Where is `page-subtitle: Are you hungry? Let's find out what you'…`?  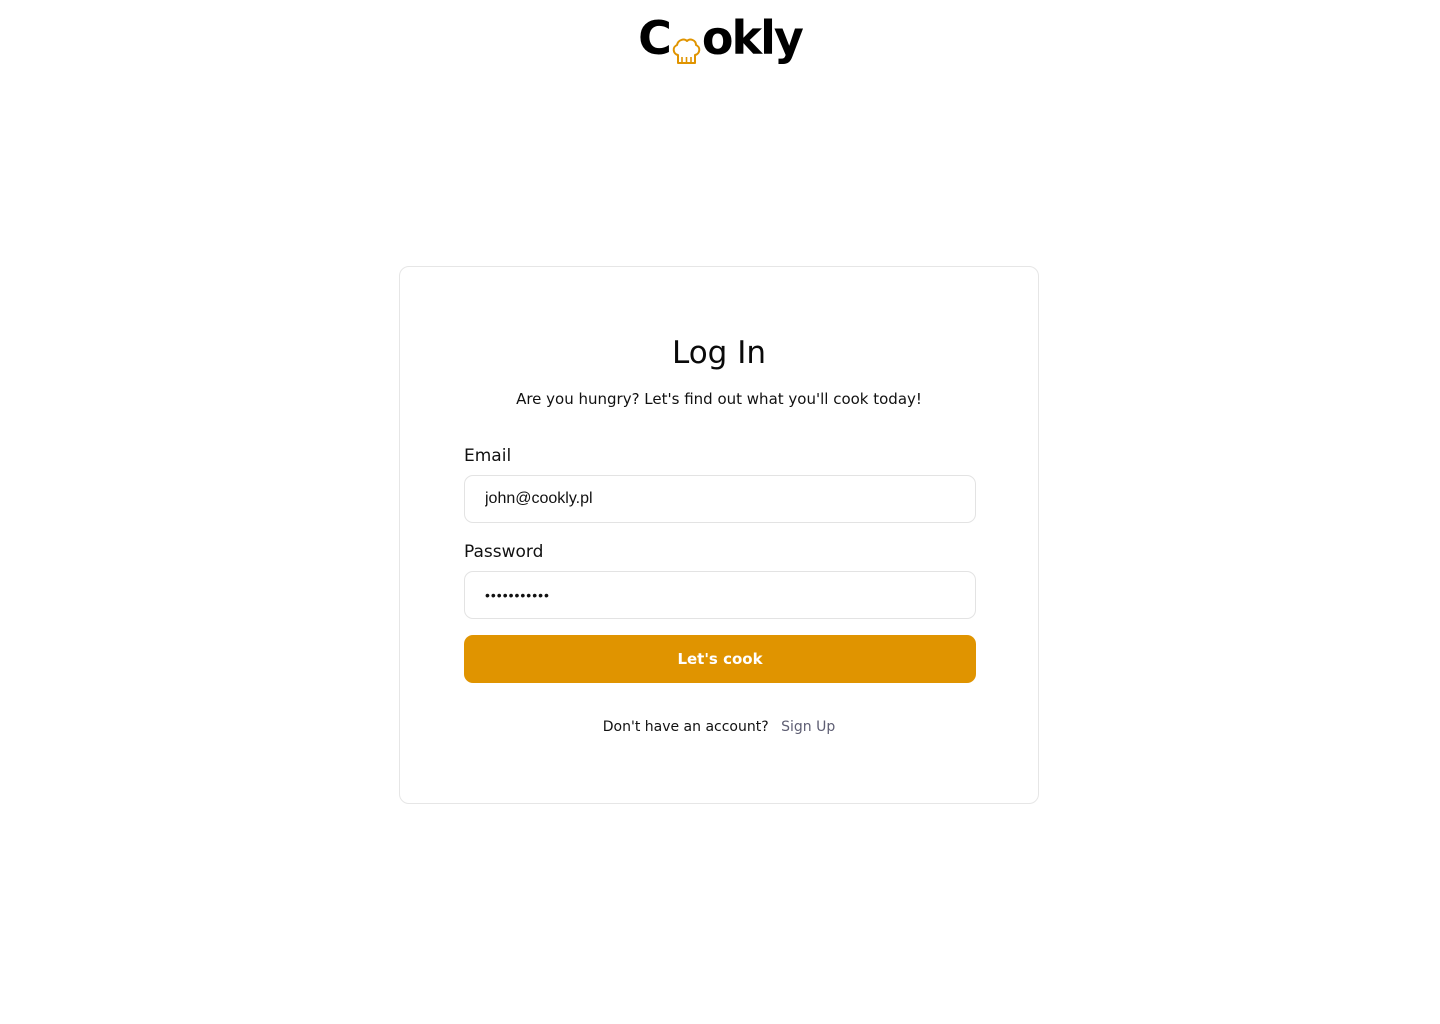 page-subtitle: Are you hungry? Let's find out what you'… is located at coordinates (719, 399).